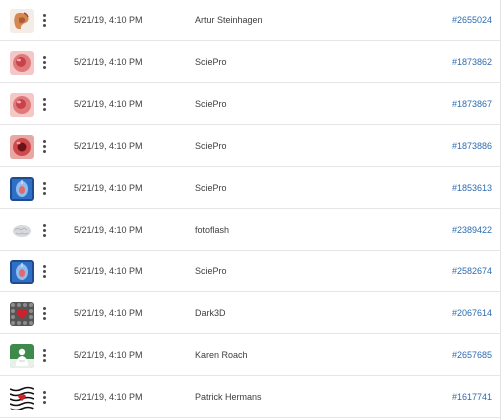 The width and height of the screenshot is (501, 420). Describe the element at coordinates (250, 230) in the screenshot. I see `list-item: 5/21/19, 4:10 PM fotoflash #2389422` at that location.